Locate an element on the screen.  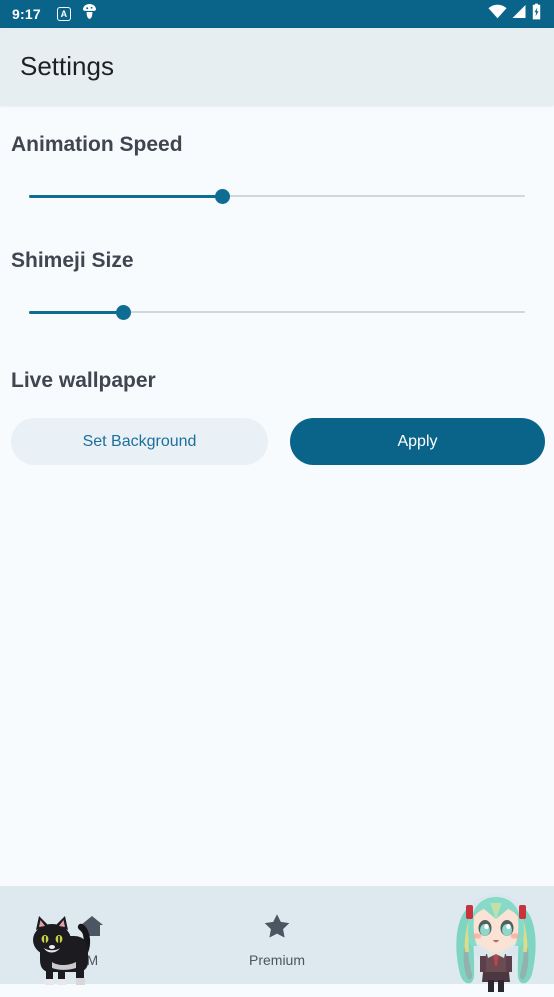
wifi-icon is located at coordinates (497, 14).